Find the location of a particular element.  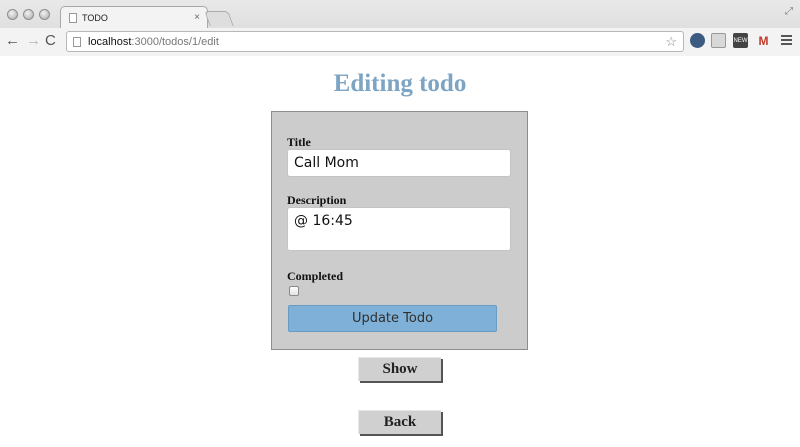

title-field is located at coordinates (399, 163).